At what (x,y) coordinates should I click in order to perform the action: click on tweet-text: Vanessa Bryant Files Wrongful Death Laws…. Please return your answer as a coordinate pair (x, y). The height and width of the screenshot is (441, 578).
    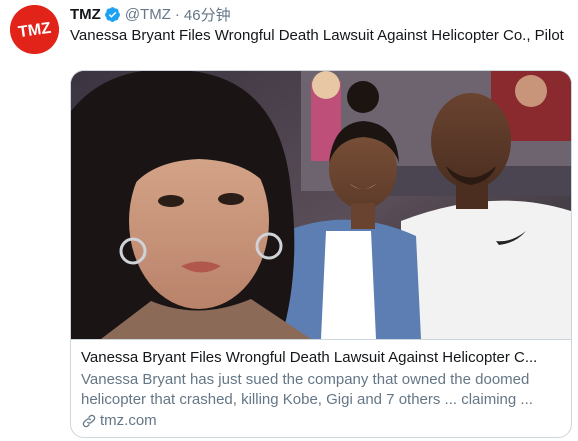
    Looking at the image, I should click on (317, 35).